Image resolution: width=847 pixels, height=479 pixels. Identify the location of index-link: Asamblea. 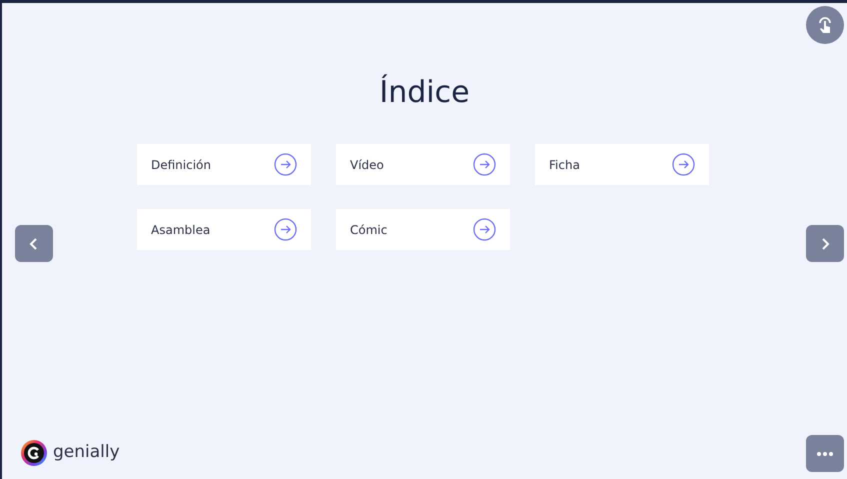
(224, 229).